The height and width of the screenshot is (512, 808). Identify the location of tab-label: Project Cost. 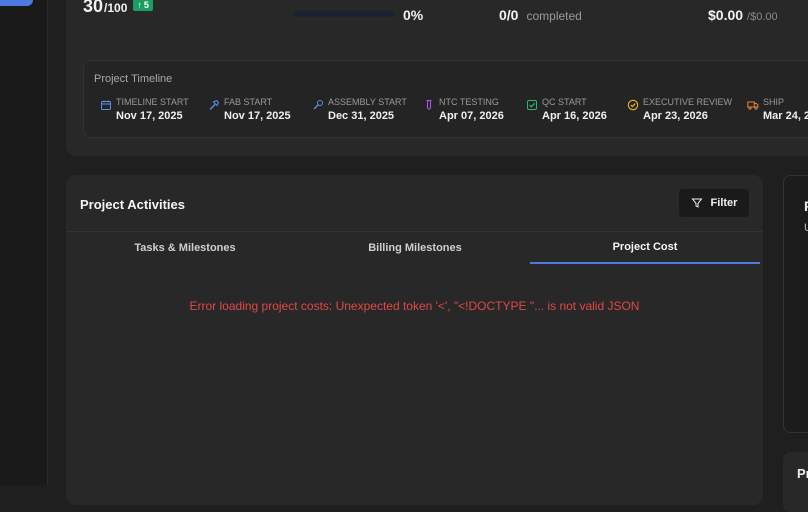
(645, 247).